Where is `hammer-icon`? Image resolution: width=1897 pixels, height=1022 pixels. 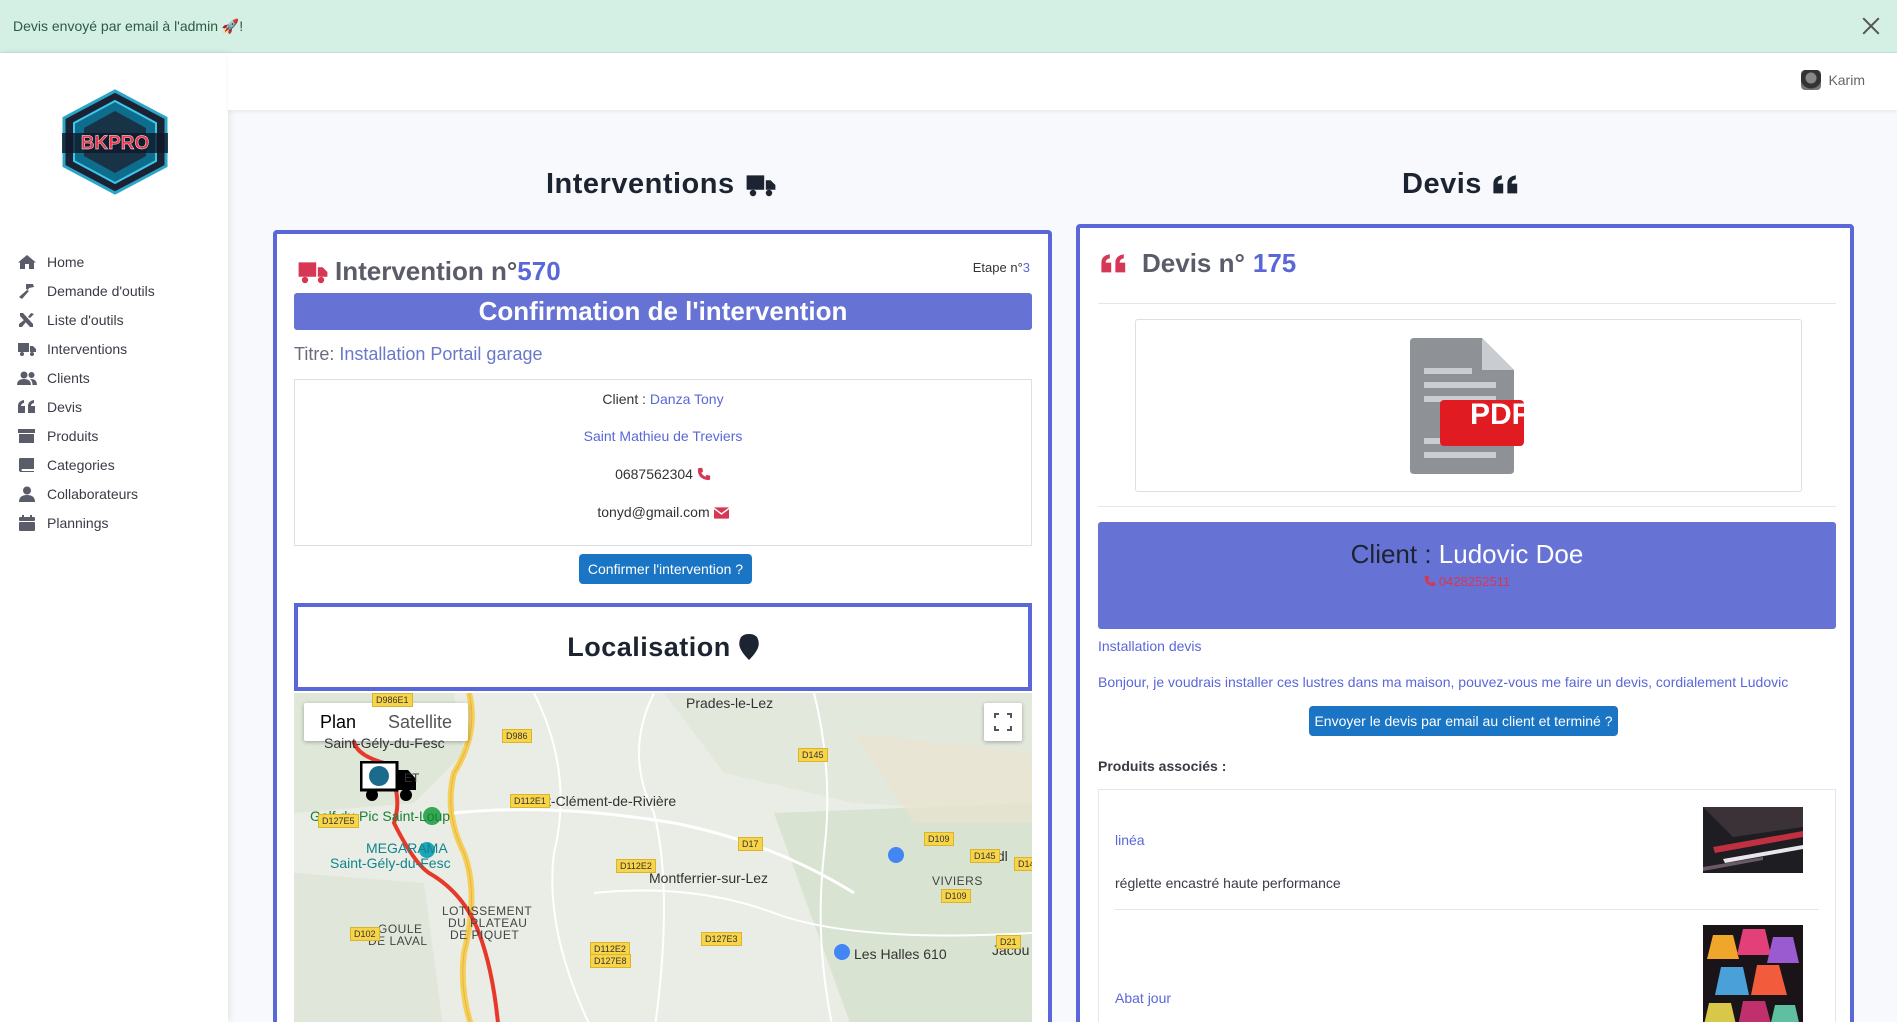 hammer-icon is located at coordinates (26, 291).